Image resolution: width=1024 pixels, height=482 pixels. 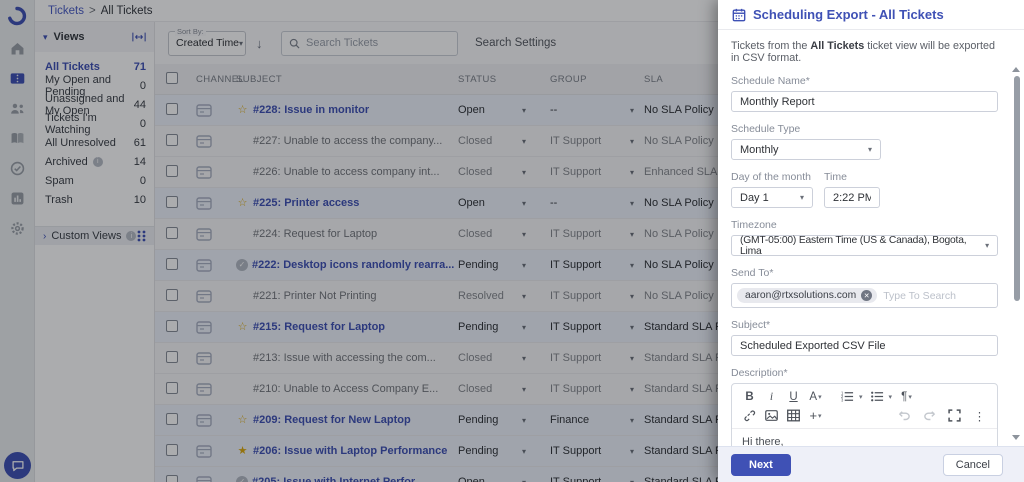 I want to click on redo-icon, so click(x=929, y=415).